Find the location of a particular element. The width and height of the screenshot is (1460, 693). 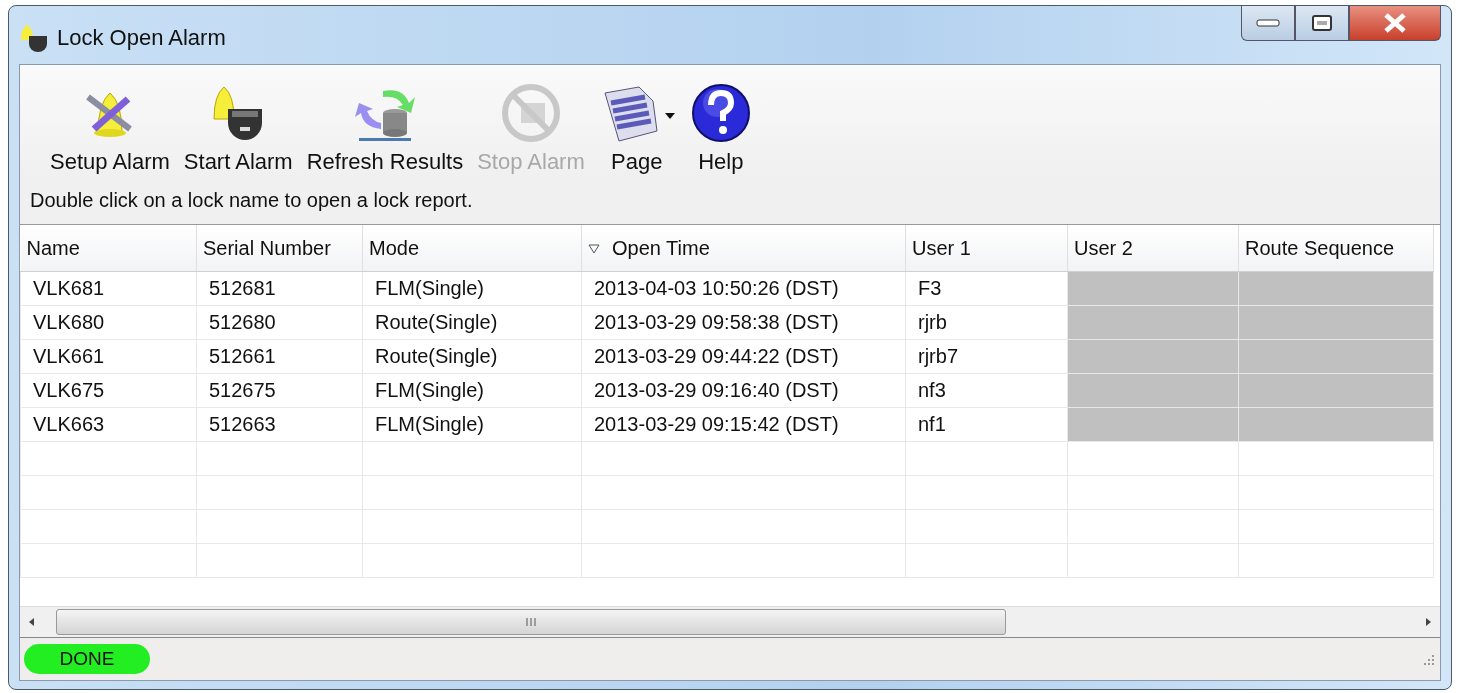

status-badge: DONE is located at coordinates (87, 659).